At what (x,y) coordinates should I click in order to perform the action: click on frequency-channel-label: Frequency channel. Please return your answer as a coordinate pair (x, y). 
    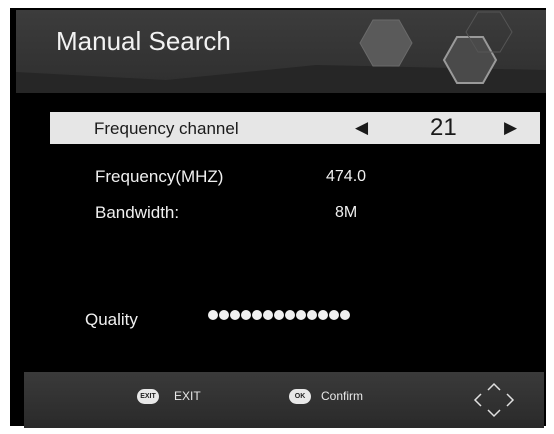
    Looking at the image, I should click on (166, 128).